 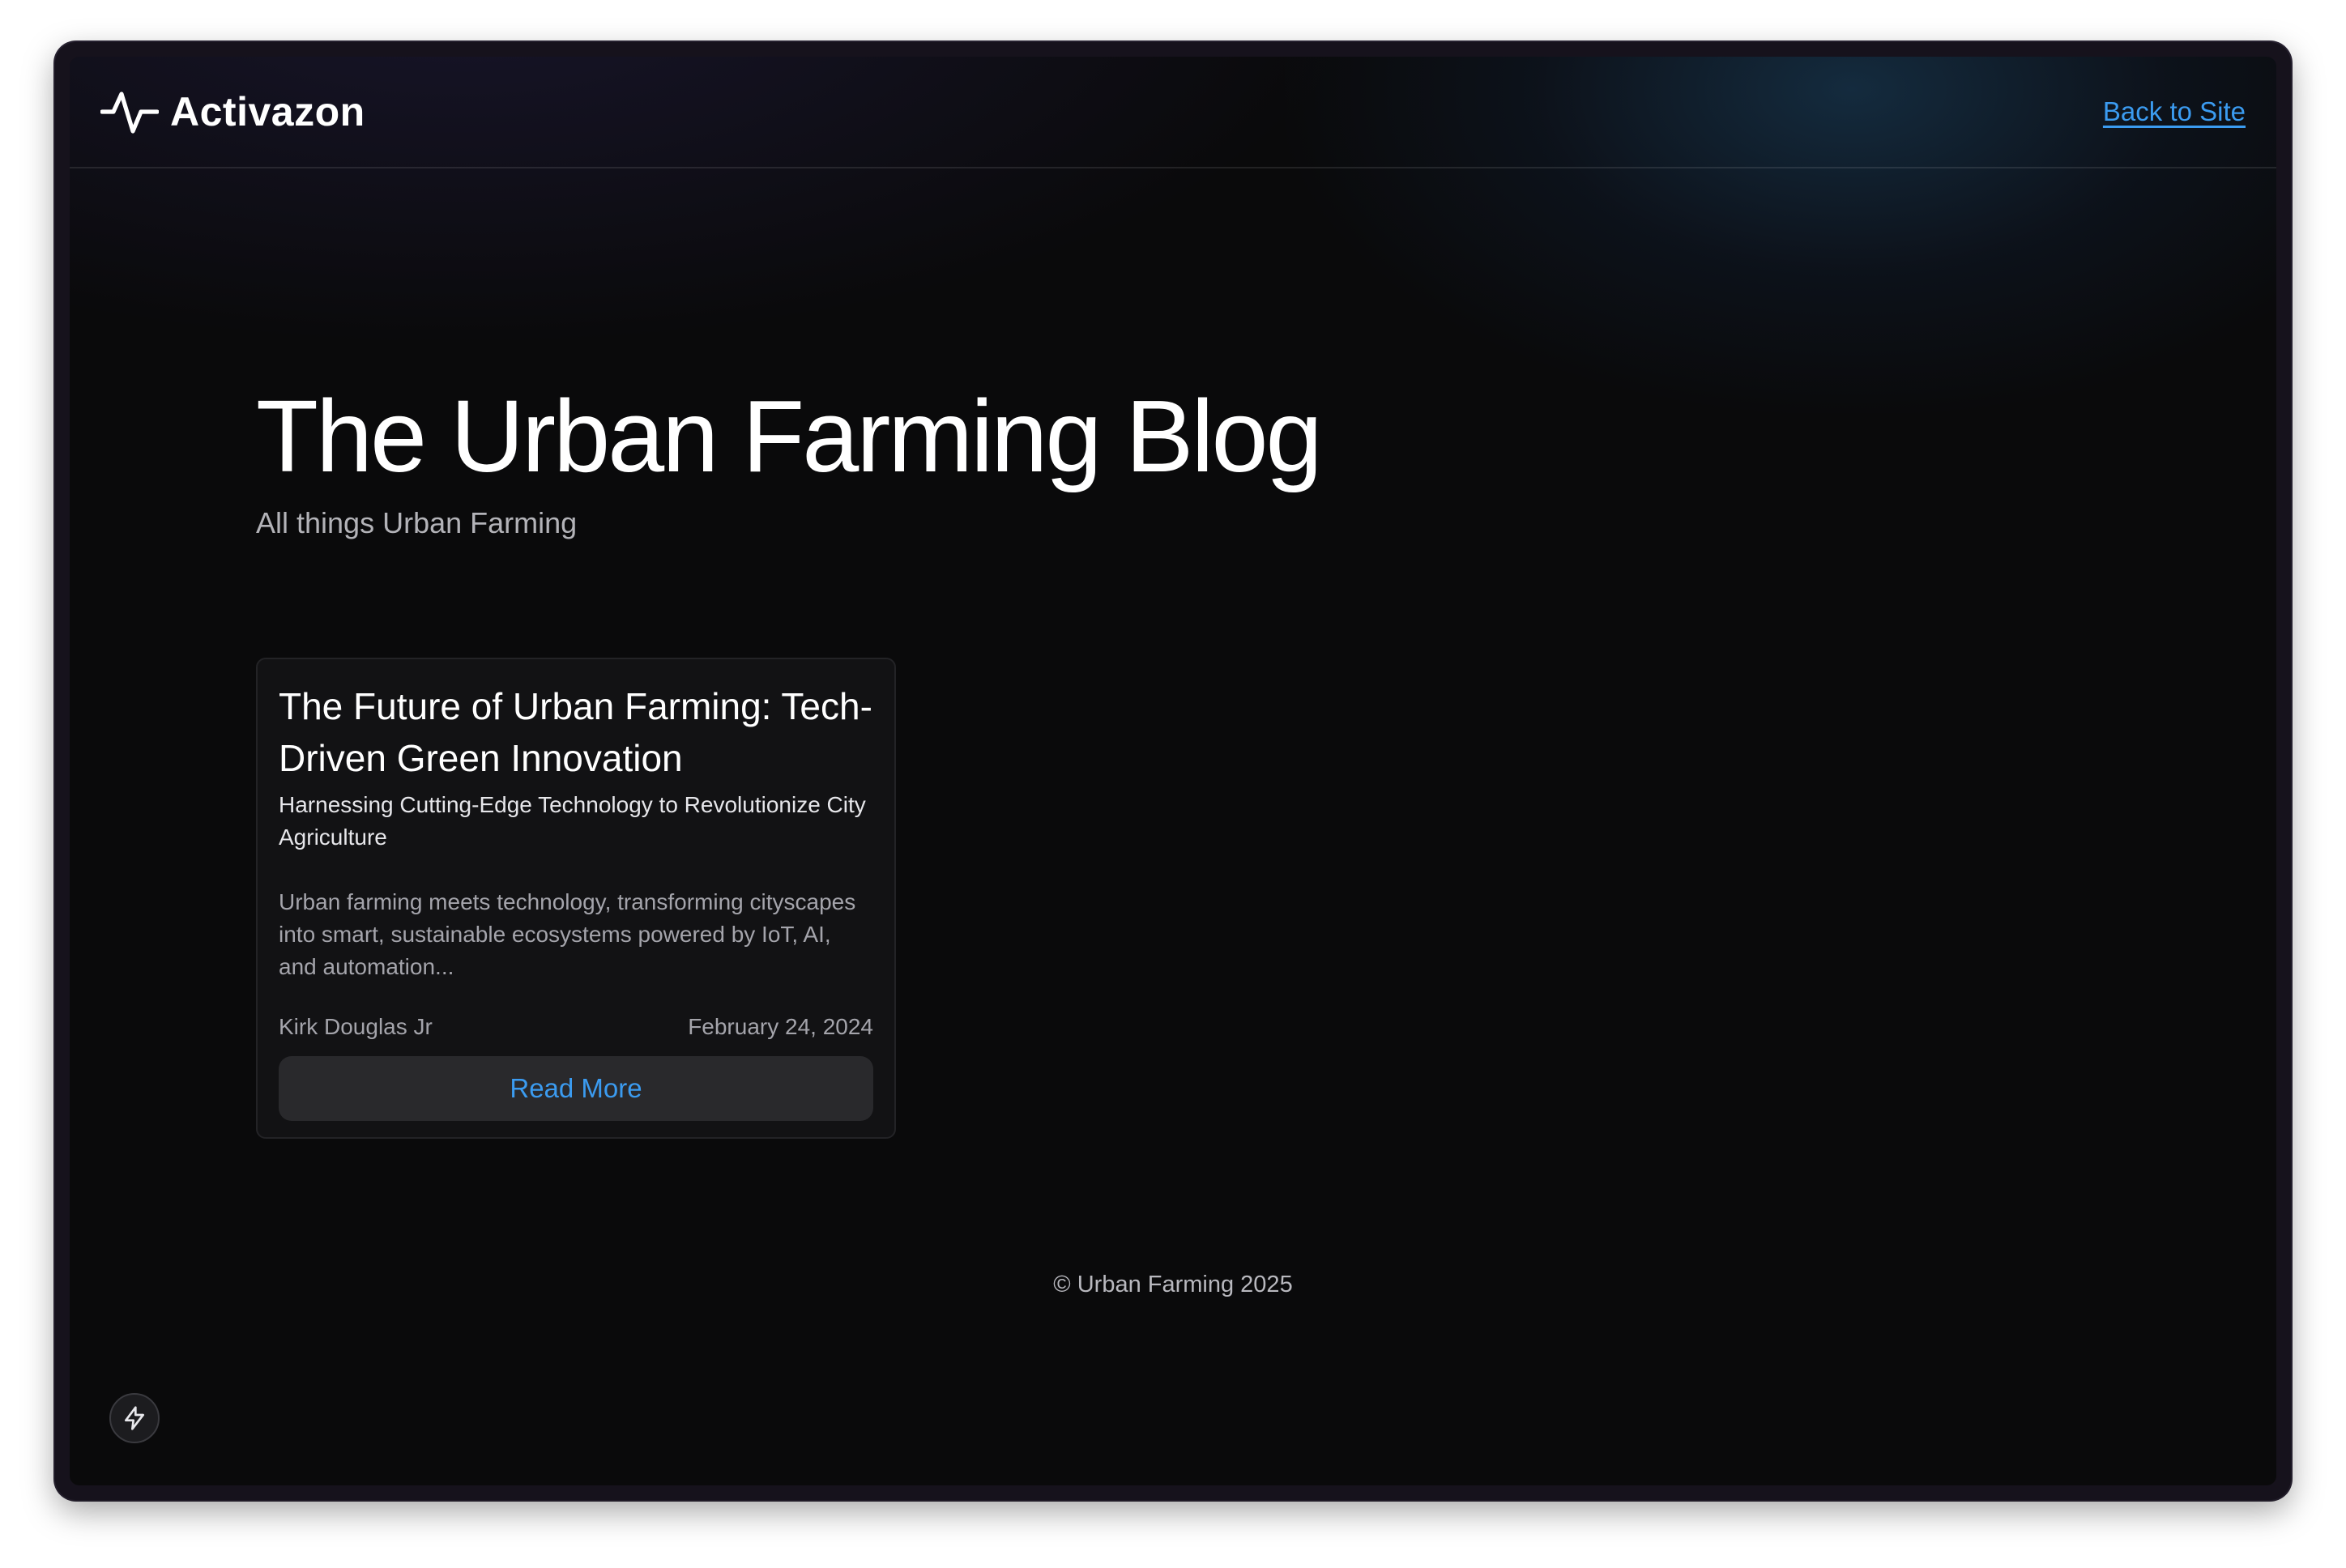 I want to click on brand-name: Activazon, so click(x=267, y=111).